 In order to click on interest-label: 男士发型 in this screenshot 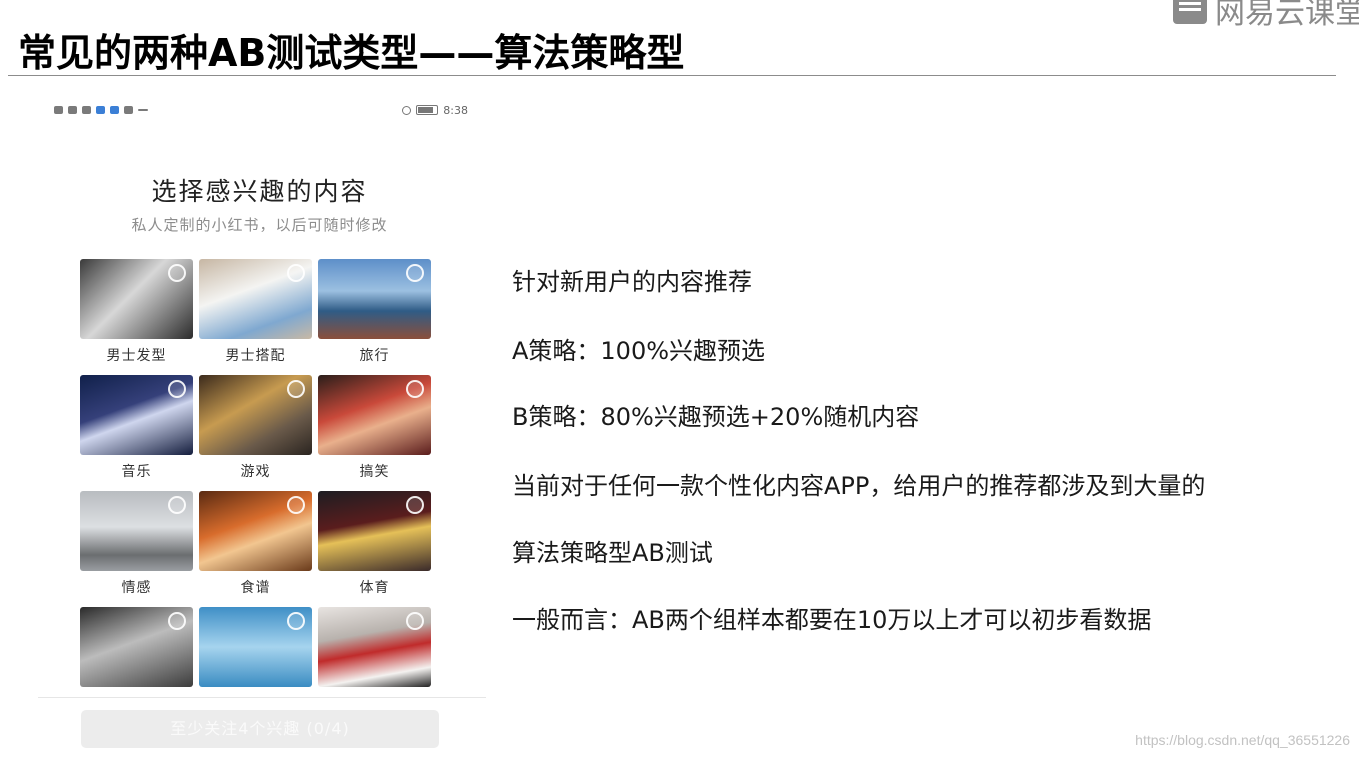, I will do `click(136, 356)`.